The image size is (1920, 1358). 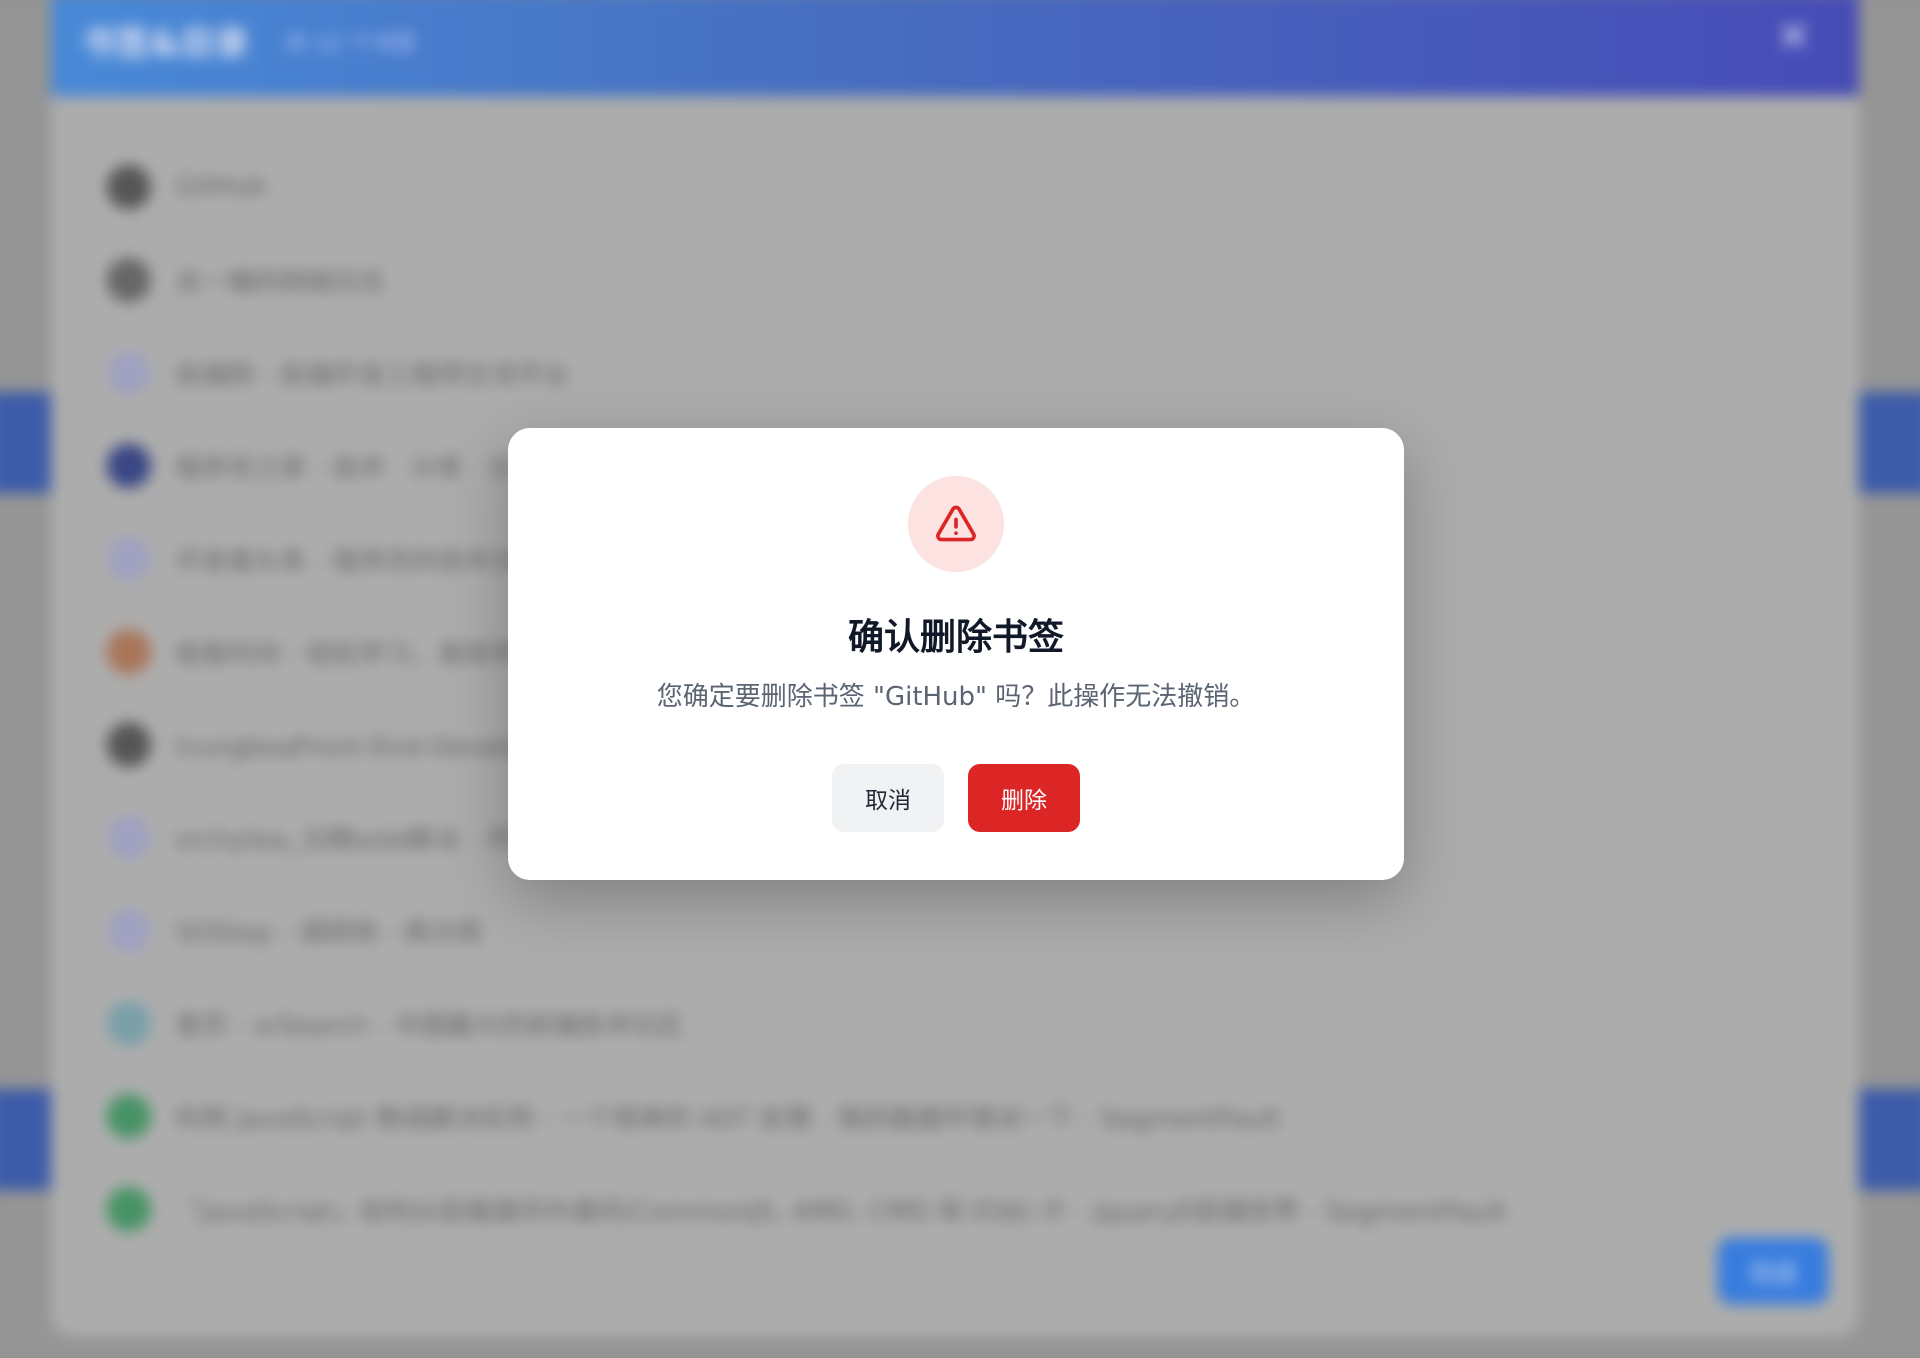 What do you see at coordinates (956, 697) in the screenshot?
I see `dialog-message: 您确定要删除书签 "GitHub" 吗？此操作无法撤销。` at bounding box center [956, 697].